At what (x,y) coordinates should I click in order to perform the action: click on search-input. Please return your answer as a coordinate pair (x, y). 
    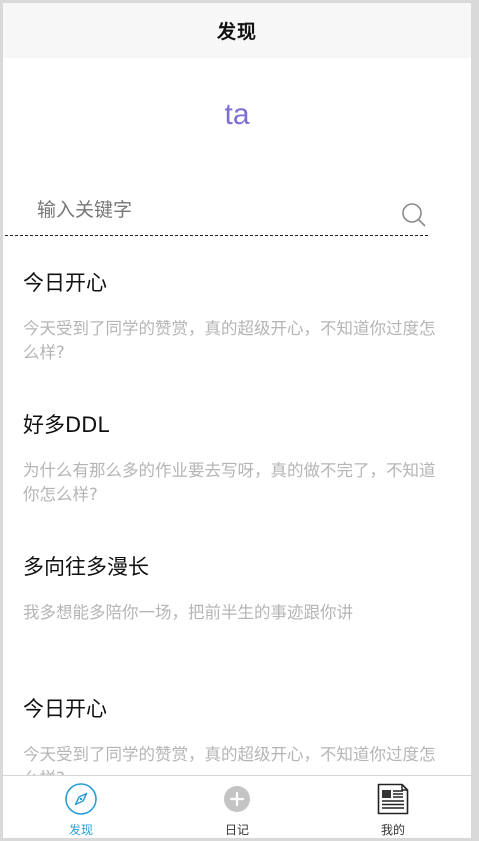
    Looking at the image, I should click on (212, 210).